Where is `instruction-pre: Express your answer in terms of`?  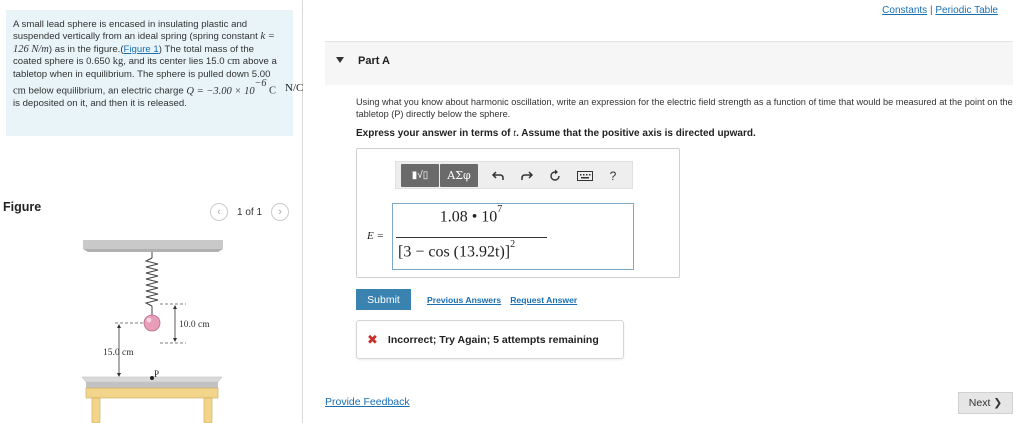 instruction-pre: Express your answer in terms of is located at coordinates (433, 133).